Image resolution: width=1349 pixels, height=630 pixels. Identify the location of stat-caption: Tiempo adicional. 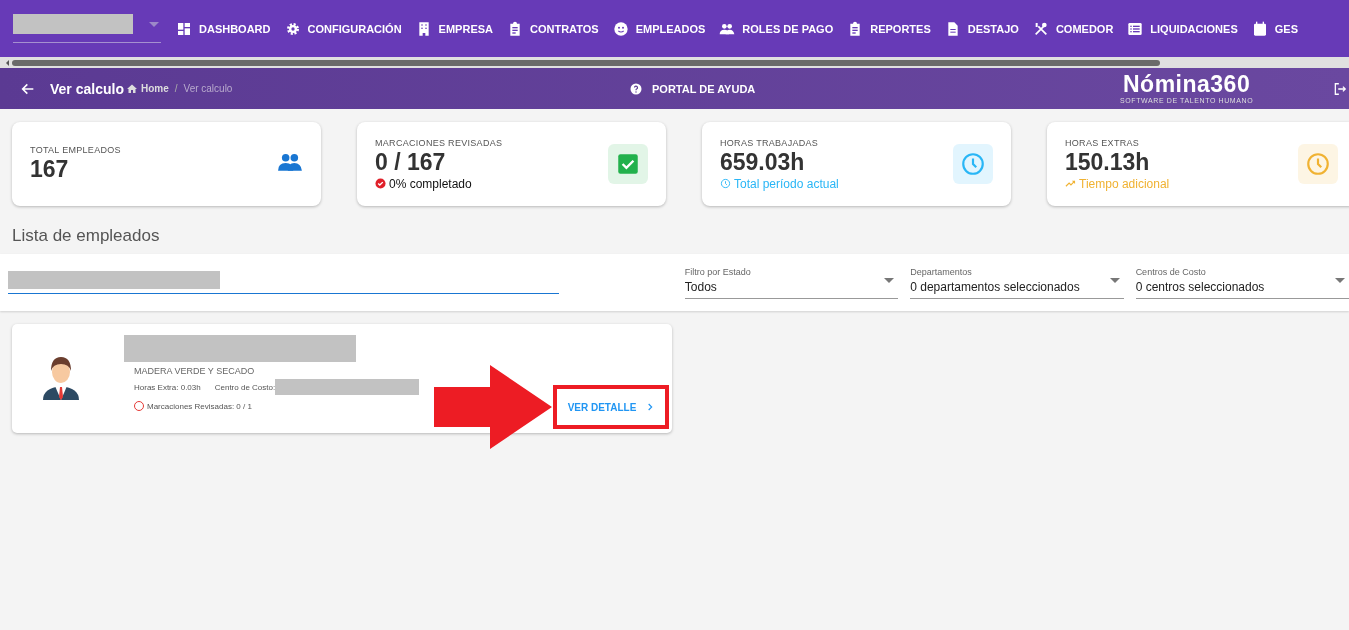
(1124, 183).